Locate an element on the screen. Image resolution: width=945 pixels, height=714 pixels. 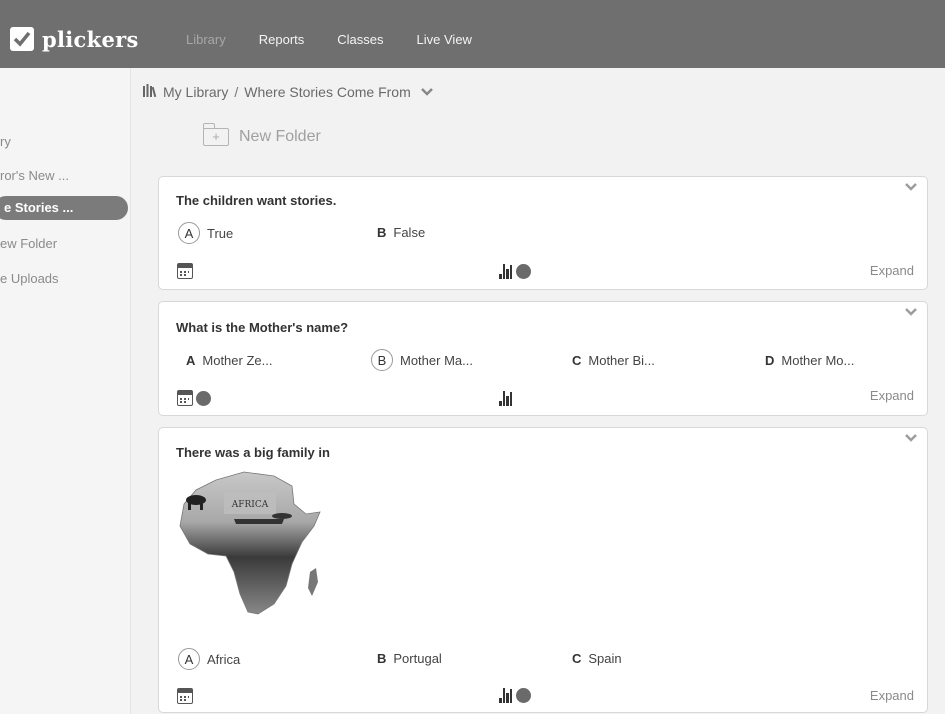
question-text: There was a big family in is located at coordinates (253, 452).